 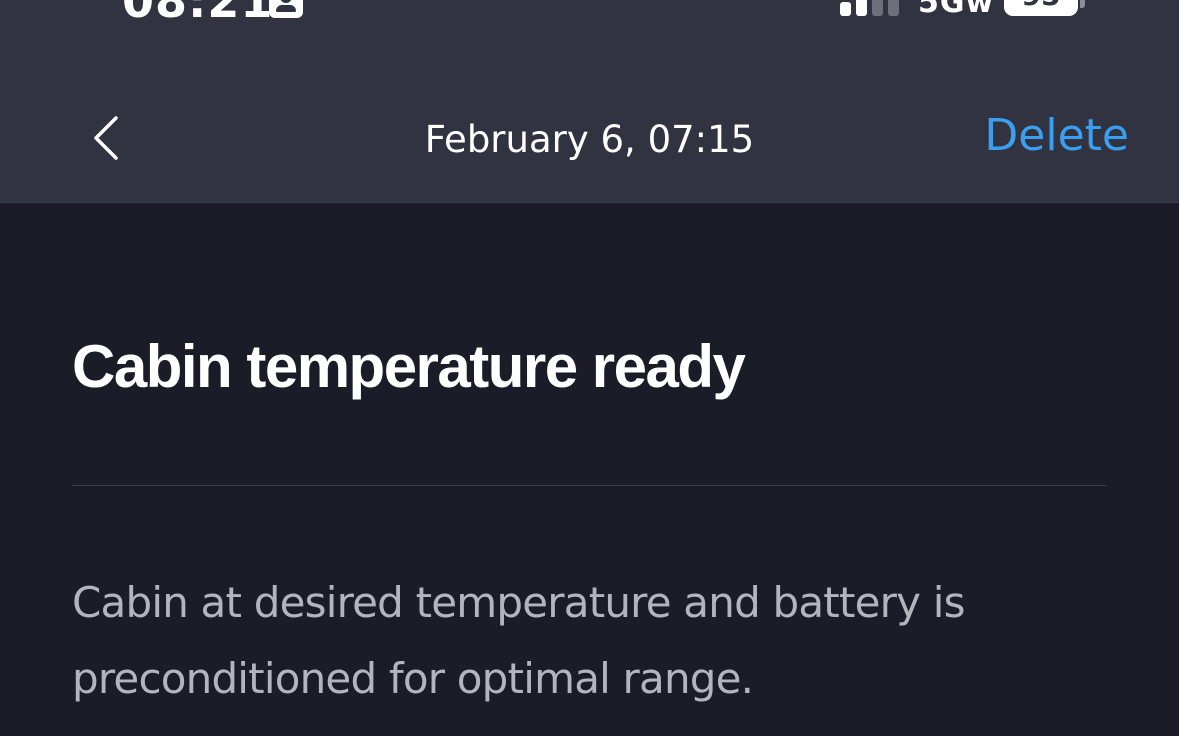 What do you see at coordinates (870, 8) in the screenshot?
I see `signal-strength-icon` at bounding box center [870, 8].